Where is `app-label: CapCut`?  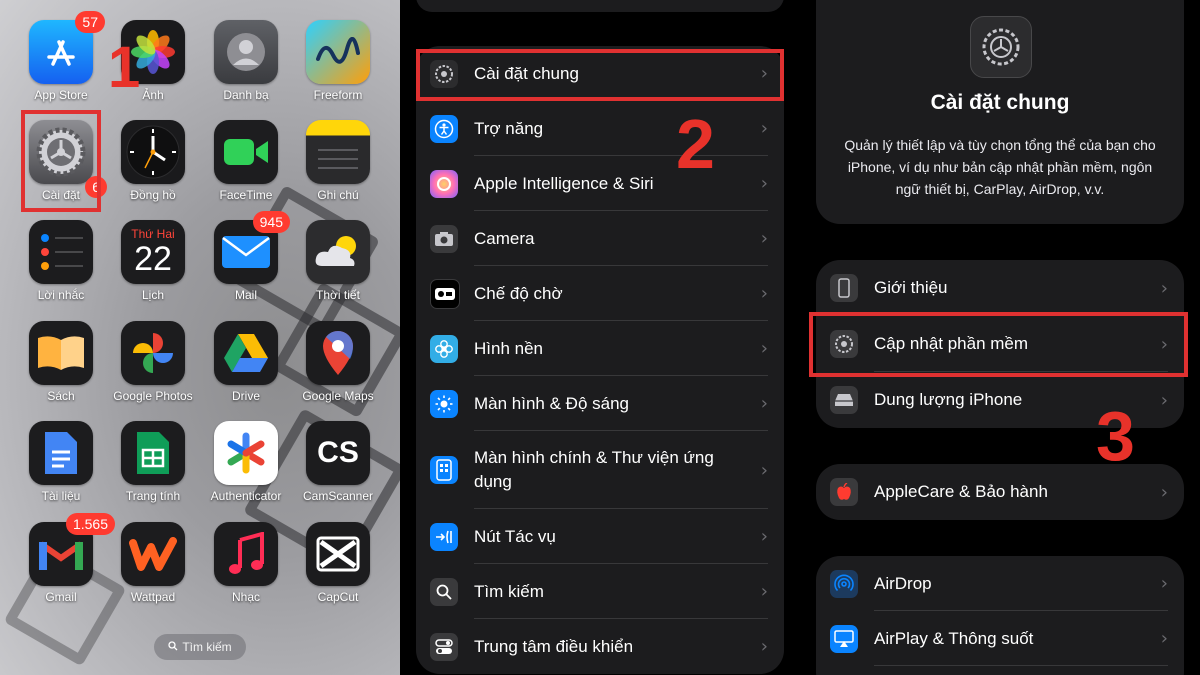 app-label: CapCut is located at coordinates (338, 597).